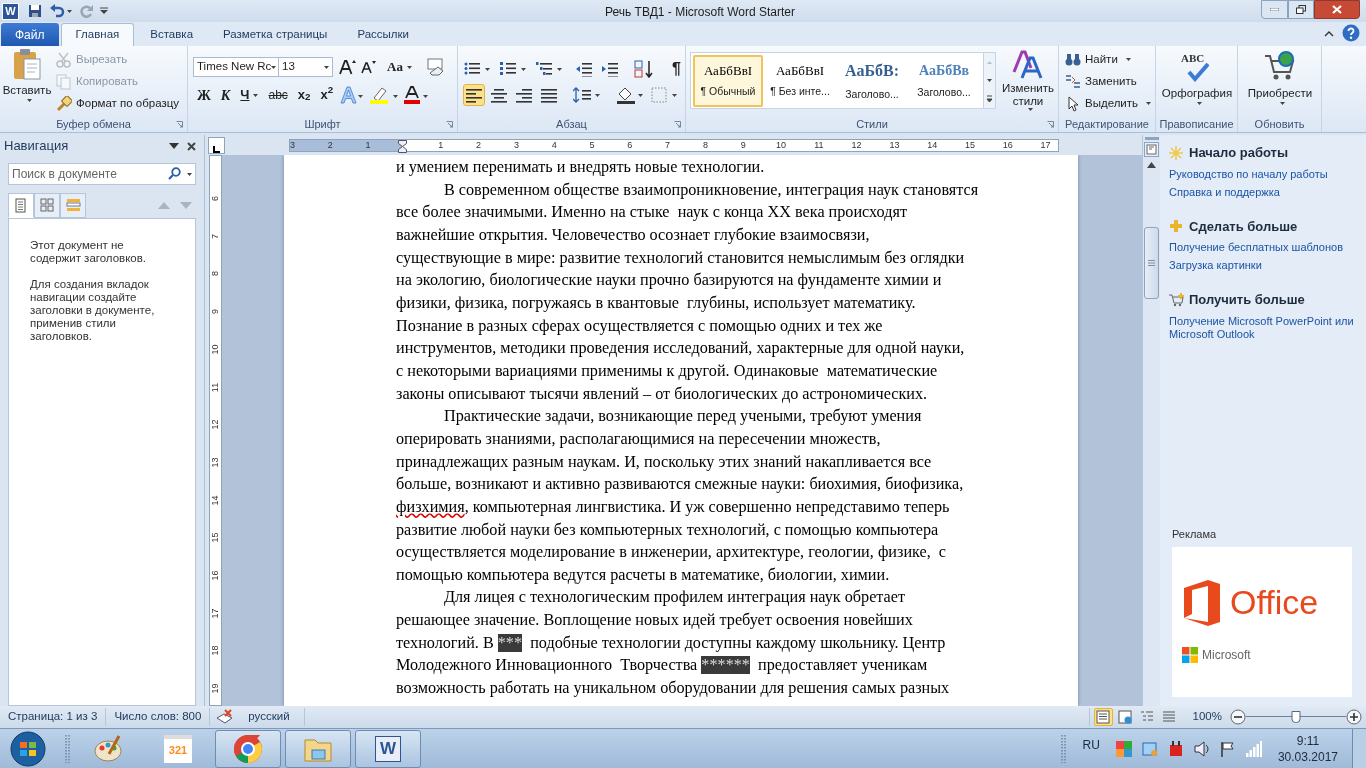  I want to click on purchase-button: Приобрести, so click(1280, 78).